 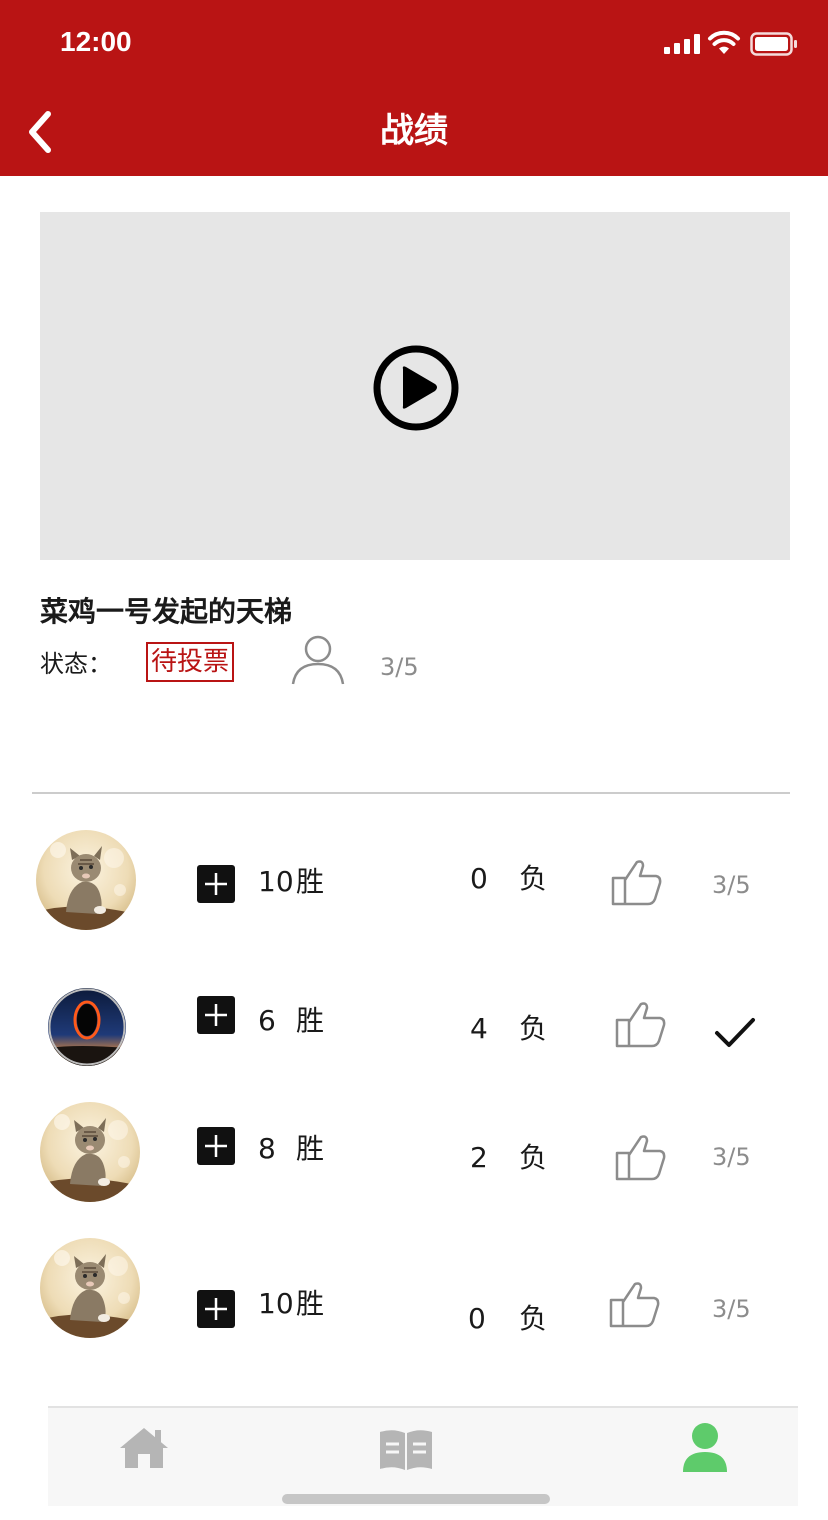 What do you see at coordinates (267, 1020) in the screenshot?
I see `win-count: 6` at bounding box center [267, 1020].